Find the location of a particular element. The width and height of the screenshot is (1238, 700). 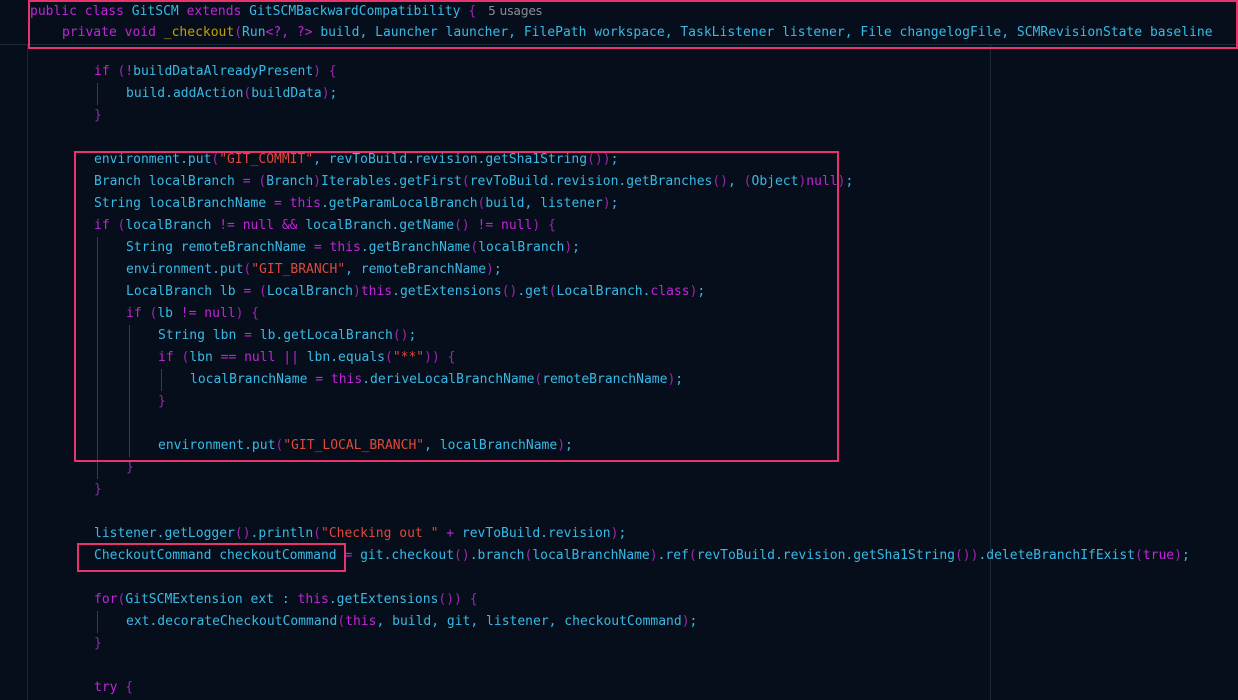

code-line: if (lbn == null || lbn.equals("**")) { is located at coordinates (306, 358).